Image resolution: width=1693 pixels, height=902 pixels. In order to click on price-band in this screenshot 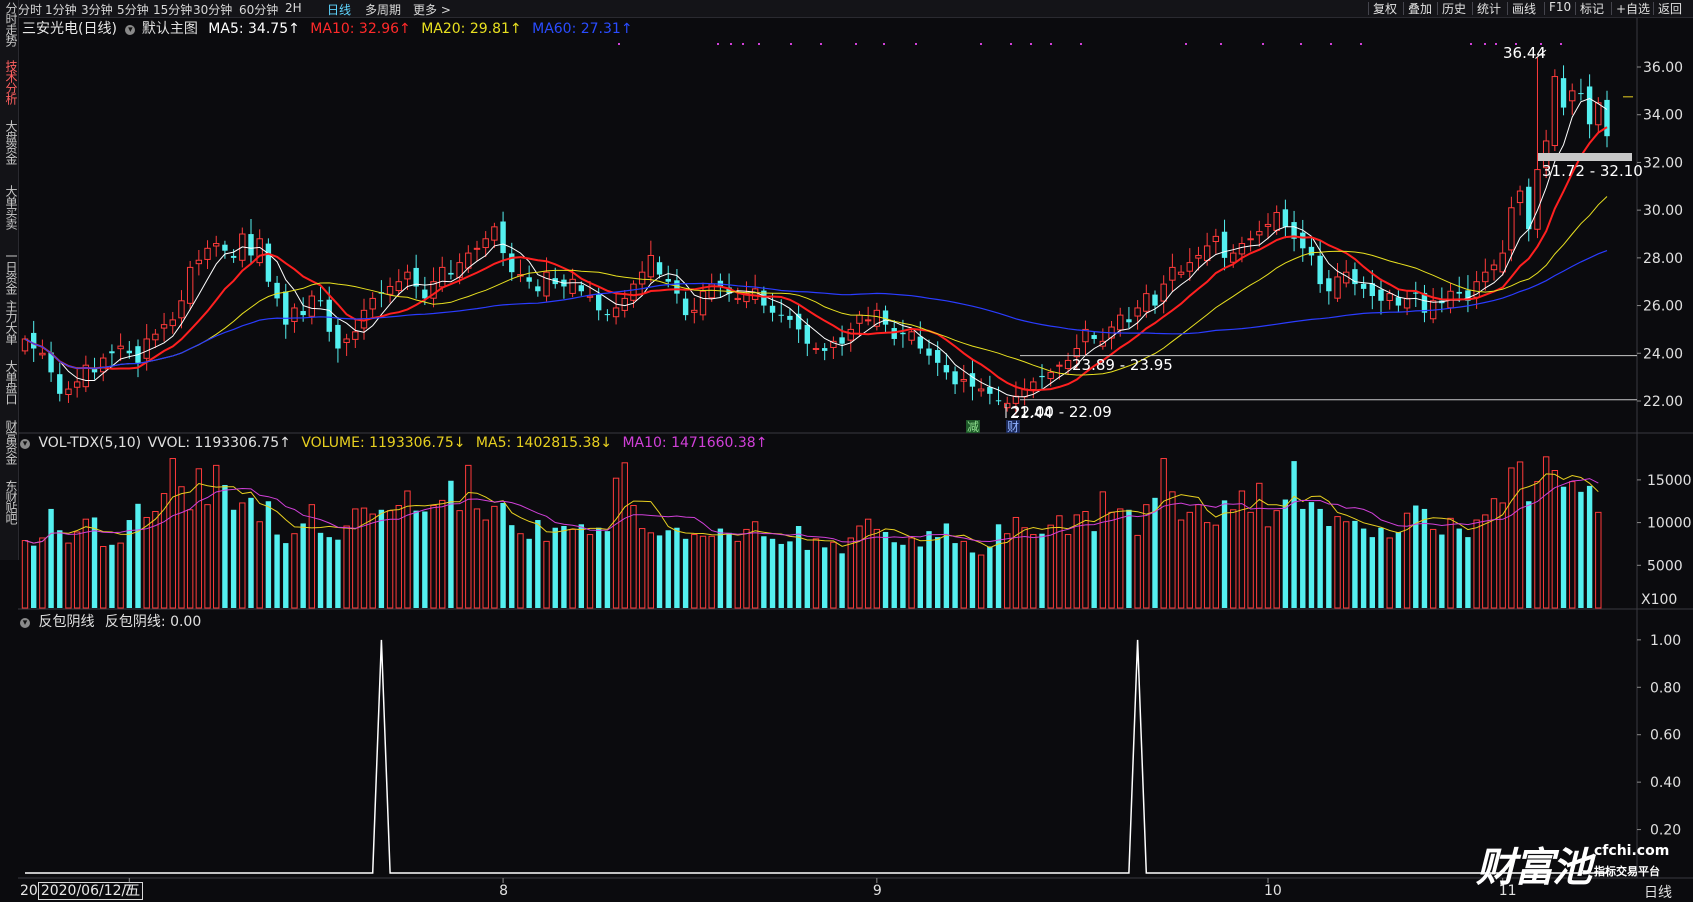, I will do `click(1585, 157)`.